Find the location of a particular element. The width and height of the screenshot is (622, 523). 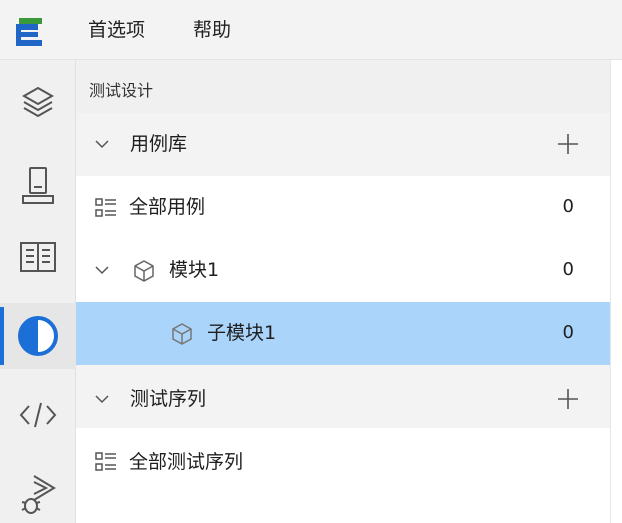

menu-preferences: 首选项 is located at coordinates (116, 30).